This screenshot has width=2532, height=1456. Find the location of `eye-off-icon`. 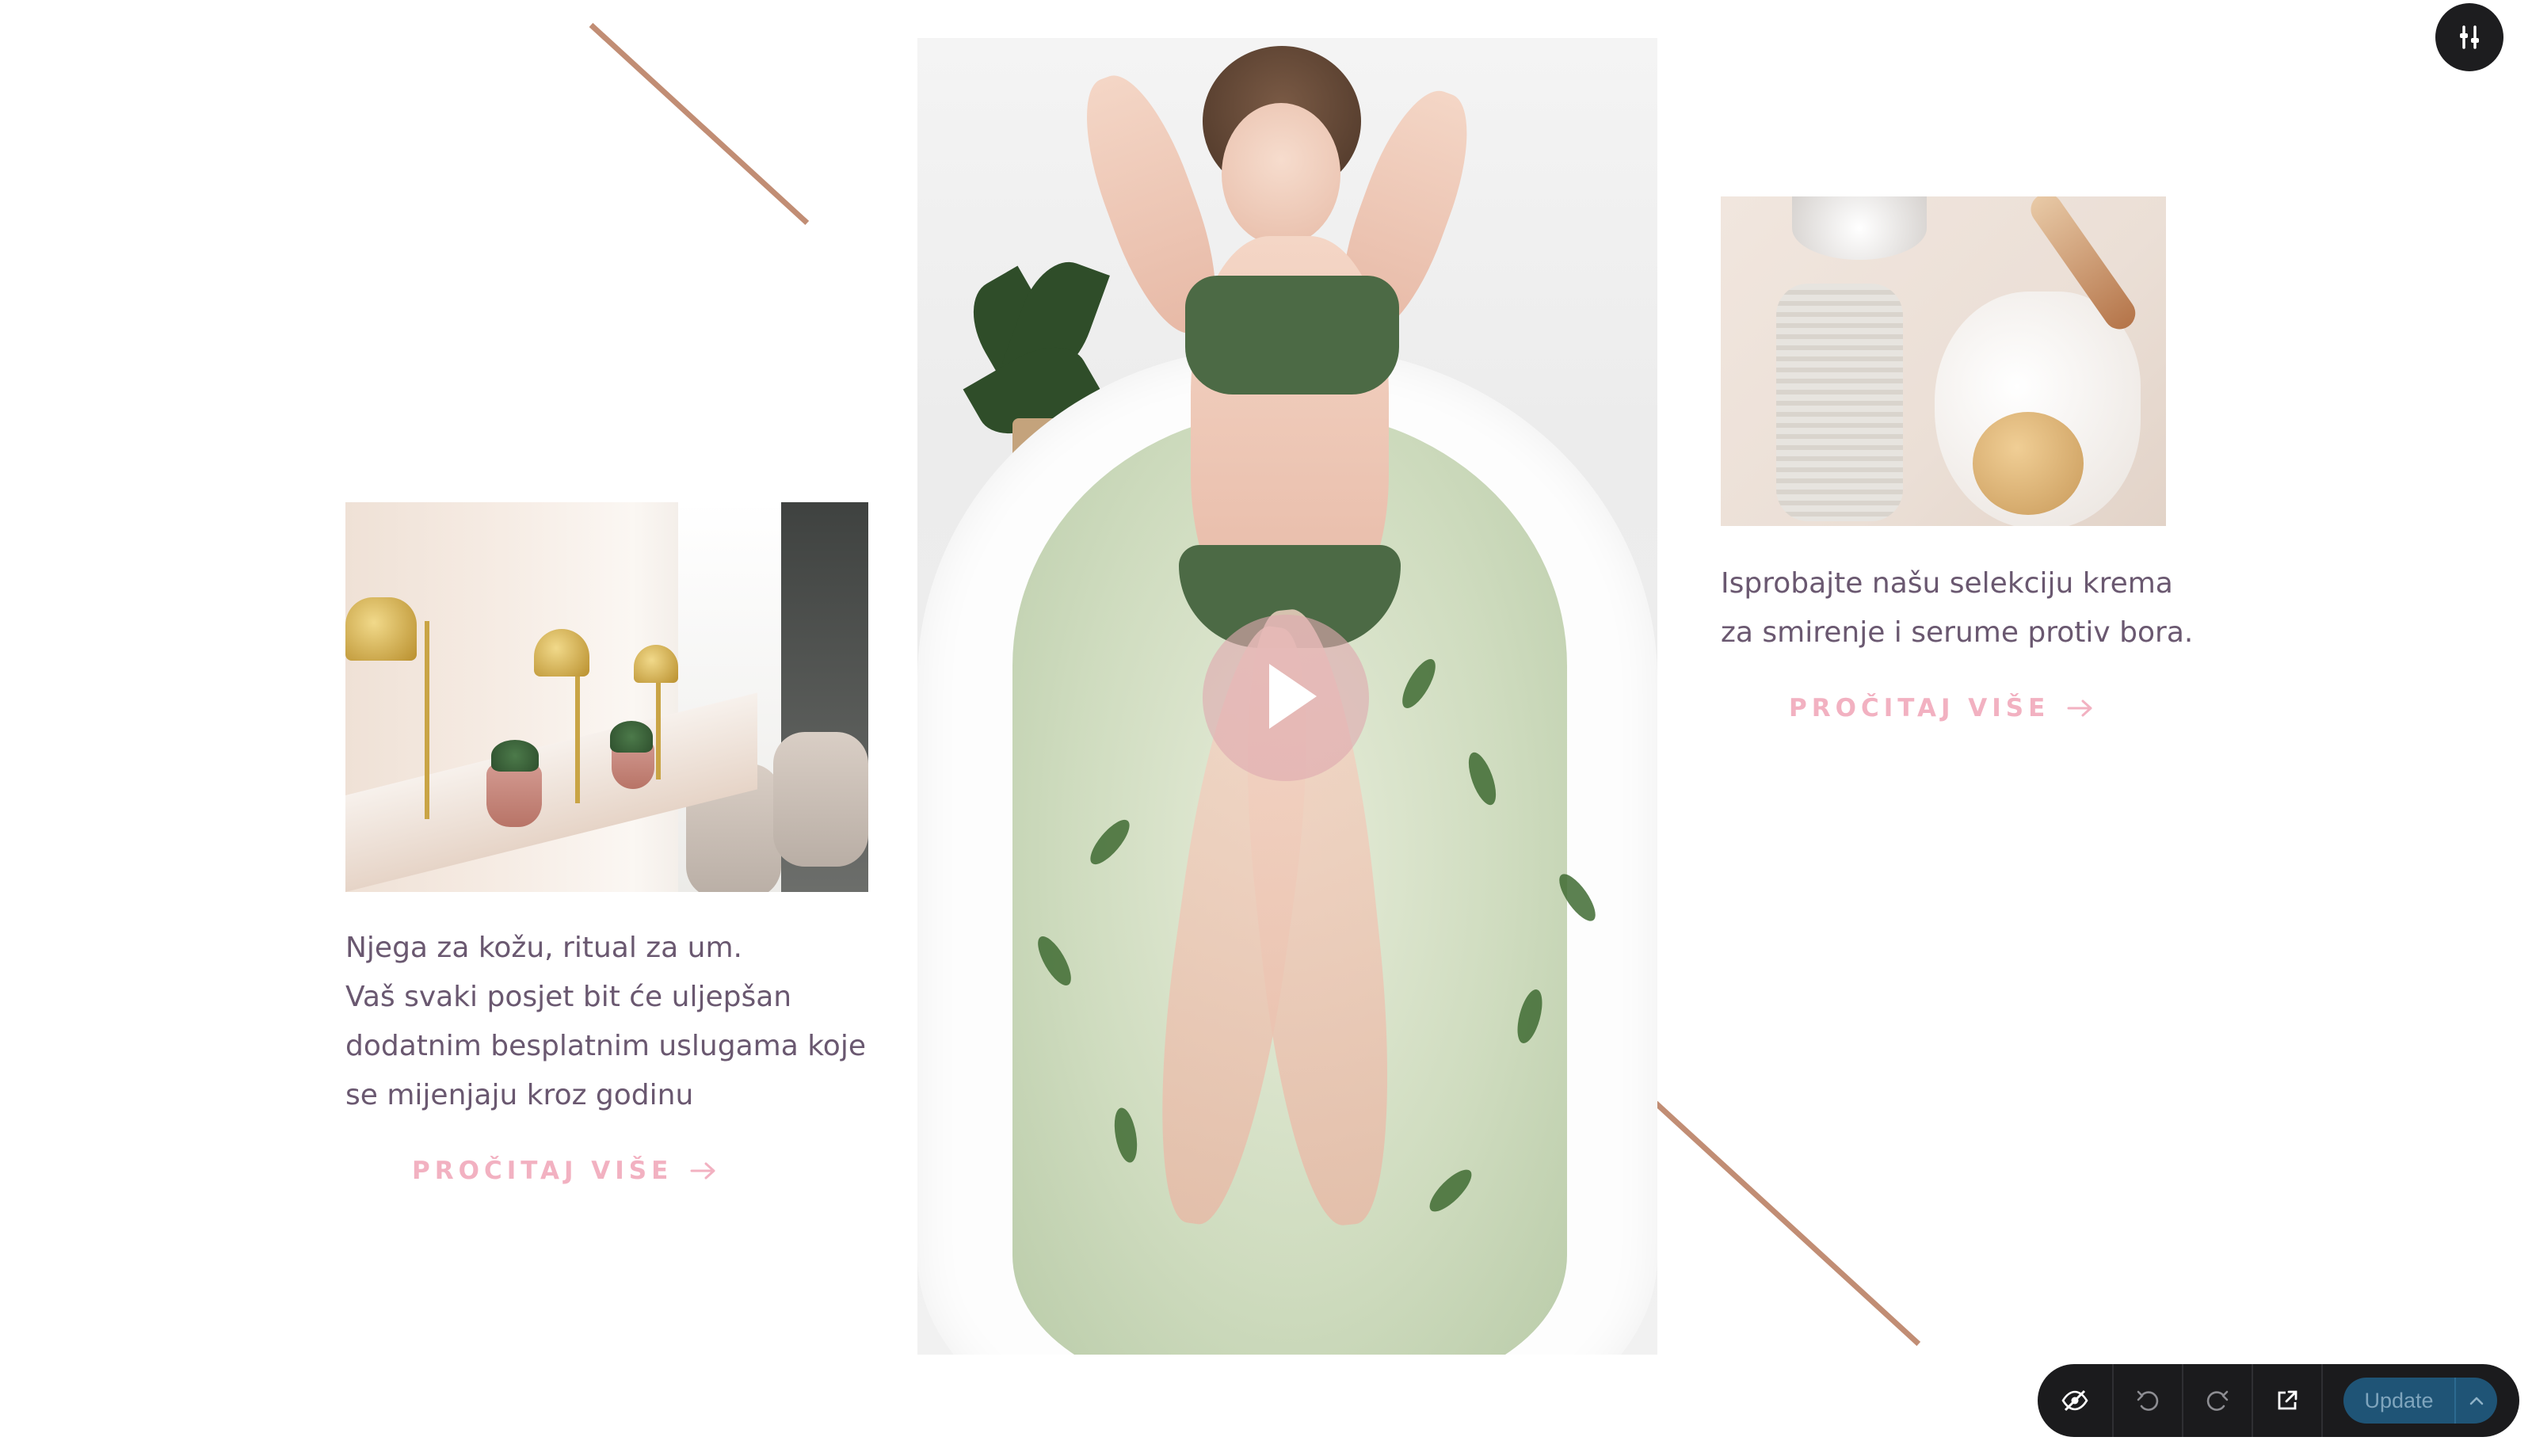

eye-off-icon is located at coordinates (2074, 1400).